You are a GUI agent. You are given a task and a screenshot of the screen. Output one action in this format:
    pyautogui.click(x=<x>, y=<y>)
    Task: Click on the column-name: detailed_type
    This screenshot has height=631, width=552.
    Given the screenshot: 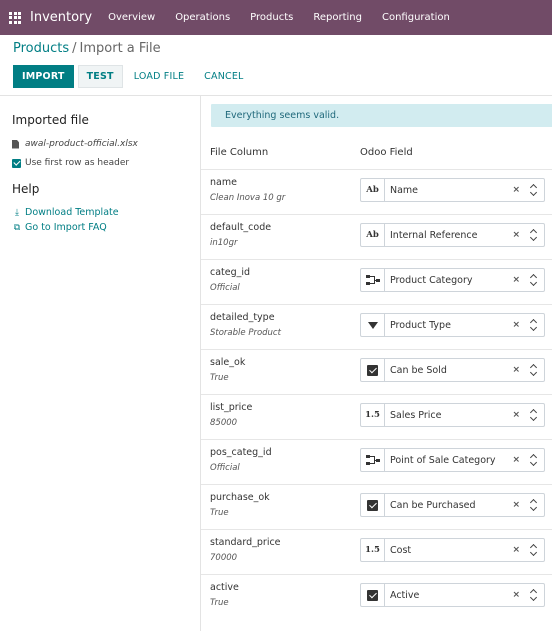 What is the action you would take?
    pyautogui.click(x=242, y=317)
    